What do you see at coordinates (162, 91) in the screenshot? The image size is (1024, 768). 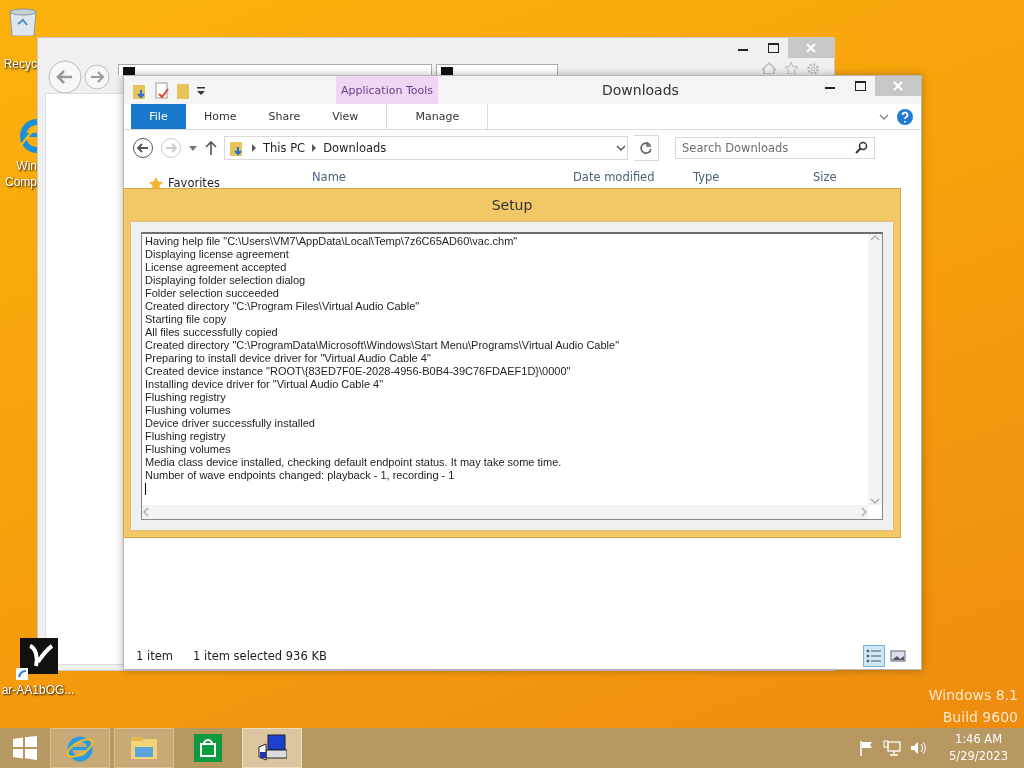 I see `properties-icon` at bounding box center [162, 91].